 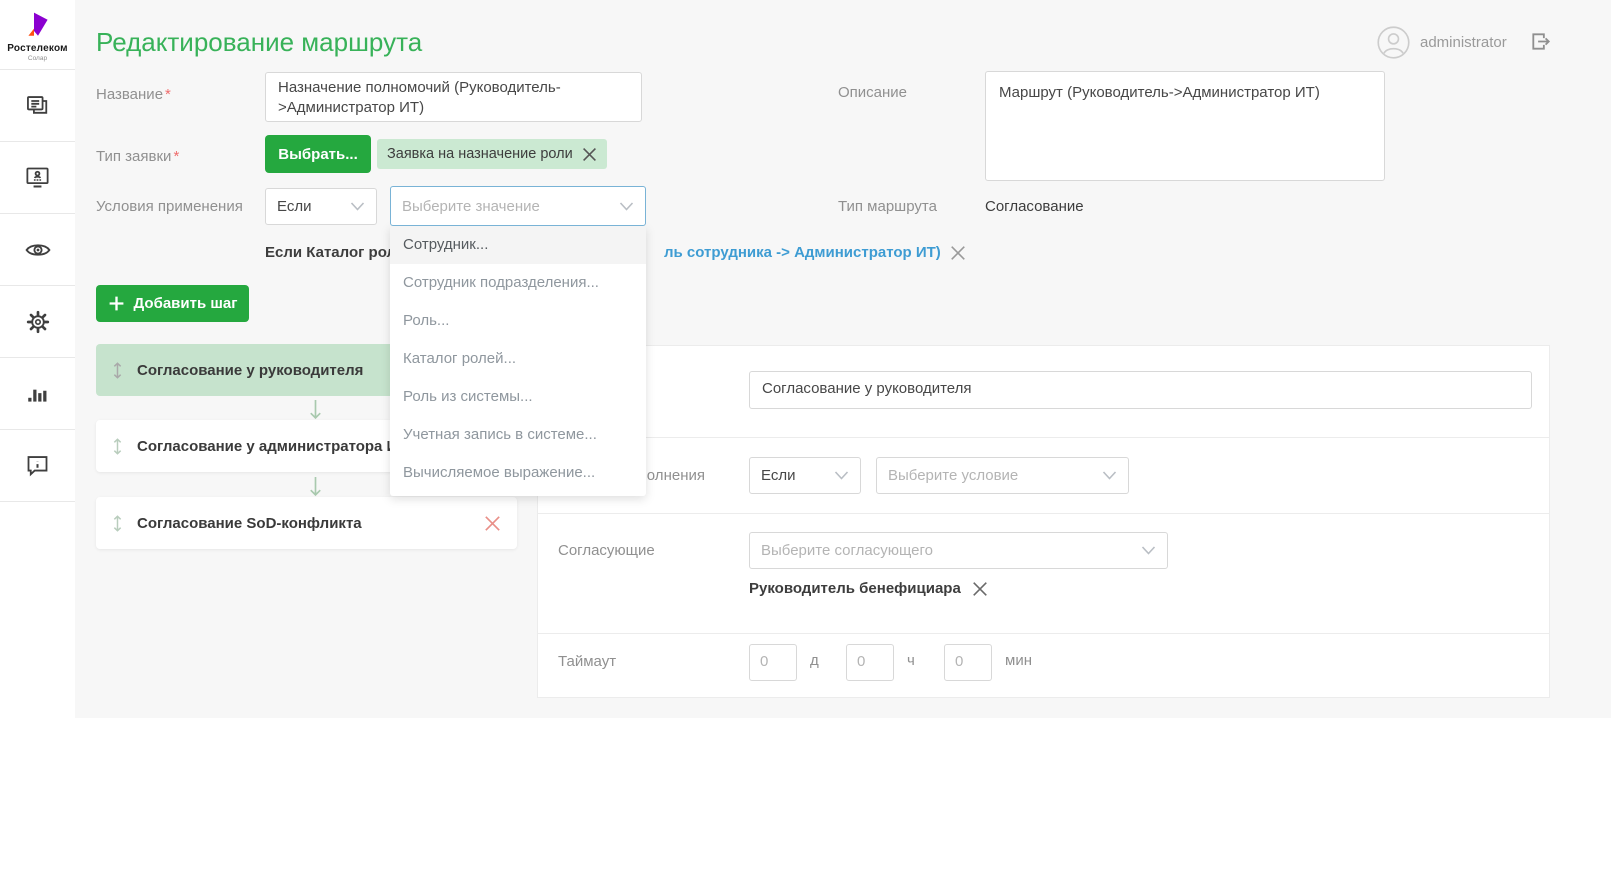 What do you see at coordinates (249, 523) in the screenshot?
I see `step-label: Согласование SoD-конфликта` at bounding box center [249, 523].